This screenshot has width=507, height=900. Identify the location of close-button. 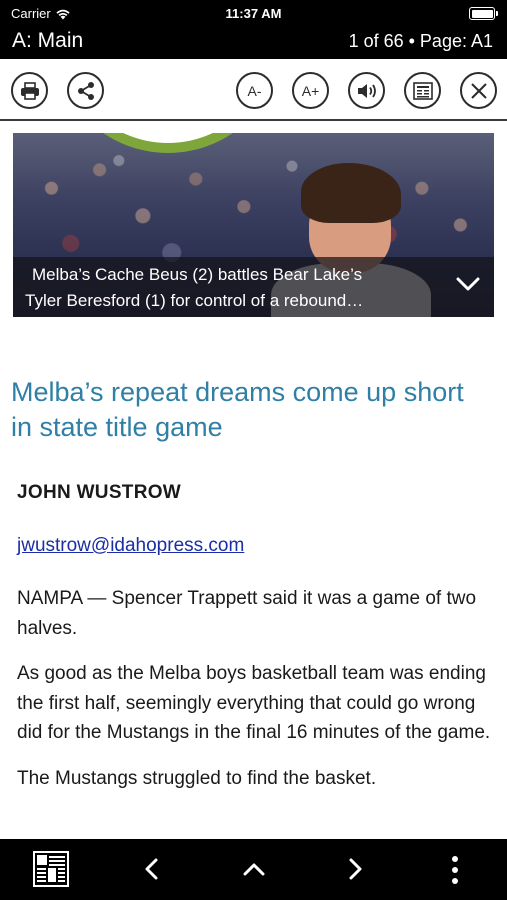
(478, 90).